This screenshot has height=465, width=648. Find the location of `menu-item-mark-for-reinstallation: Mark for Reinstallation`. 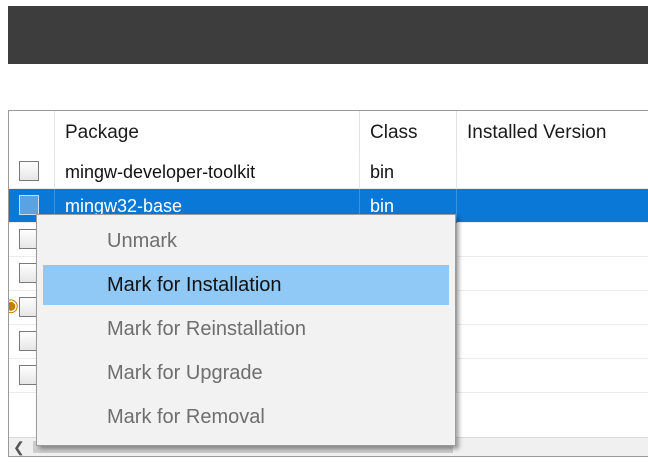

menu-item-mark-for-reinstallation: Mark for Reinstallation is located at coordinates (246, 329).